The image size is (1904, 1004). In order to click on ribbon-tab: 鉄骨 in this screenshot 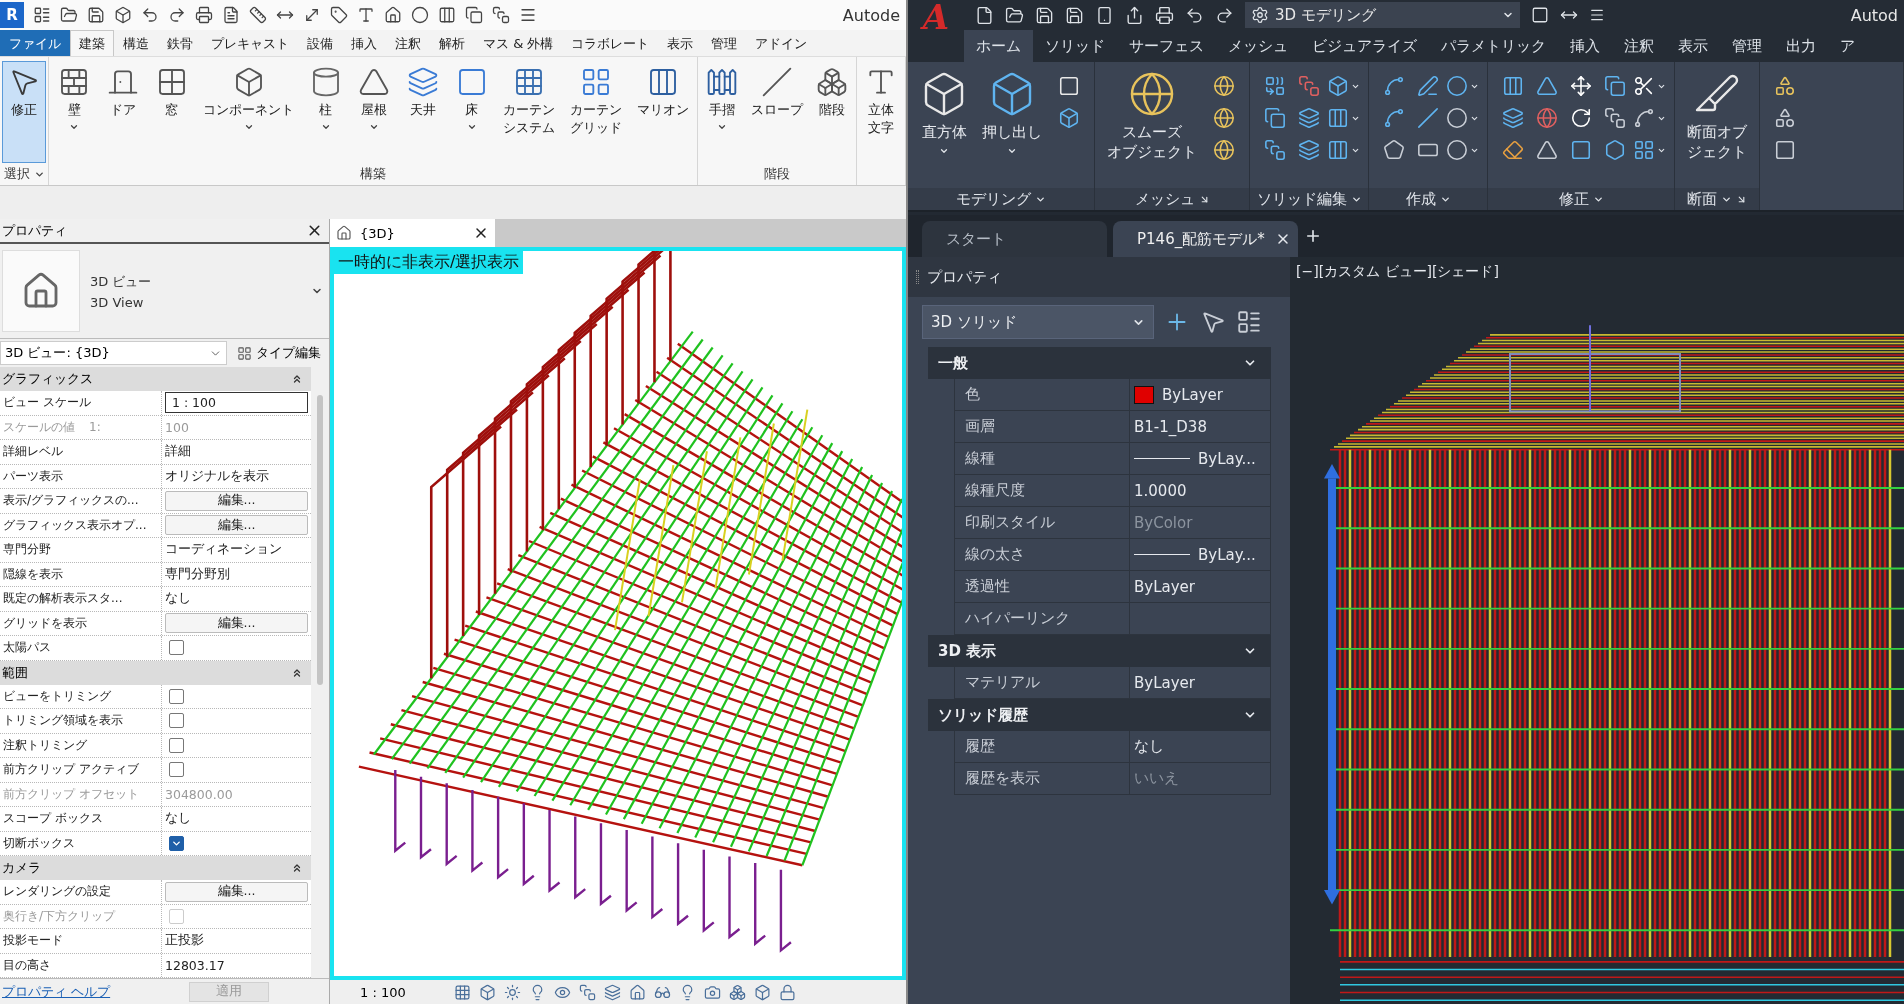, I will do `click(180, 43)`.